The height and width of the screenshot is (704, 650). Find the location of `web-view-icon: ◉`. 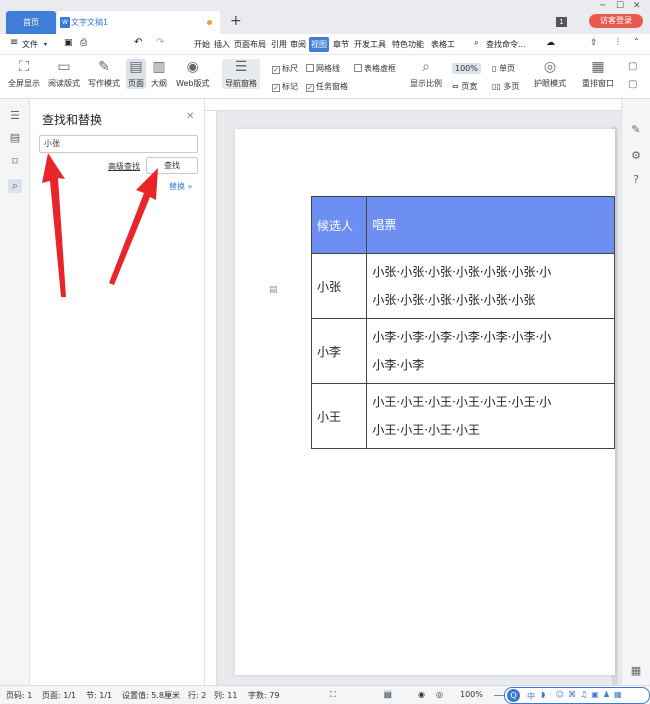

web-view-icon: ◉ is located at coordinates (421, 694).